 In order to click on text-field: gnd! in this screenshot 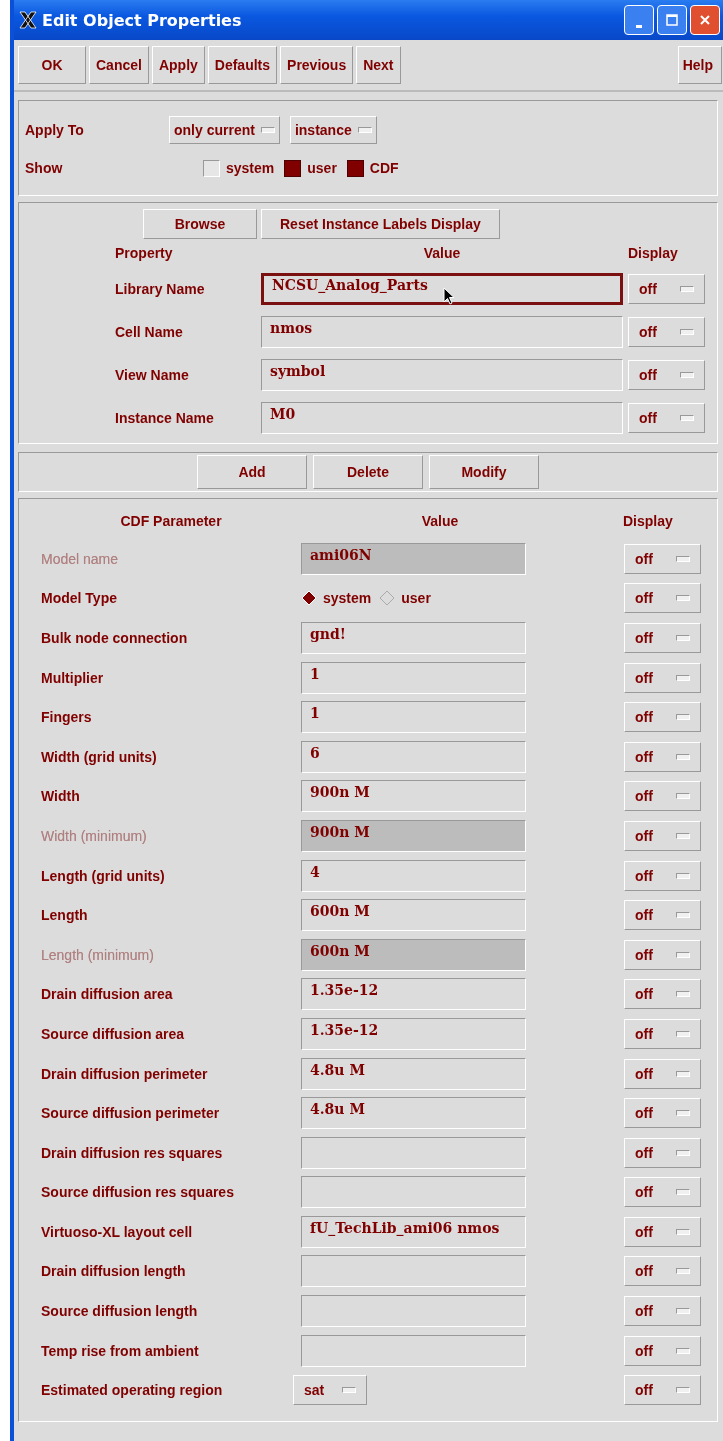, I will do `click(413, 638)`.